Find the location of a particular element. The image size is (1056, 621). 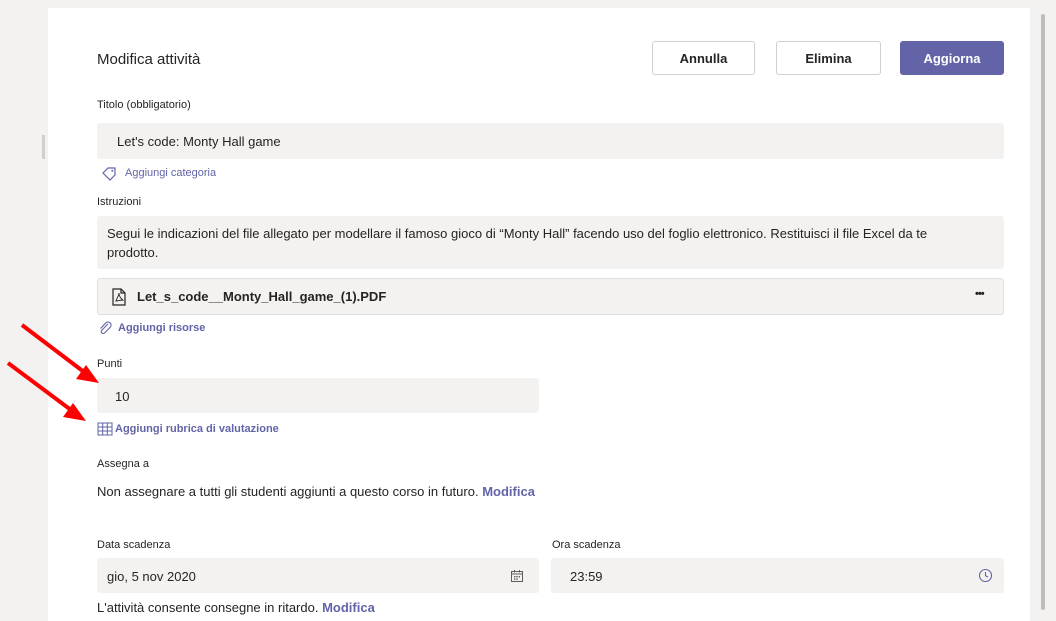

red-arrow-to-rubric is located at coordinates (46, 391).